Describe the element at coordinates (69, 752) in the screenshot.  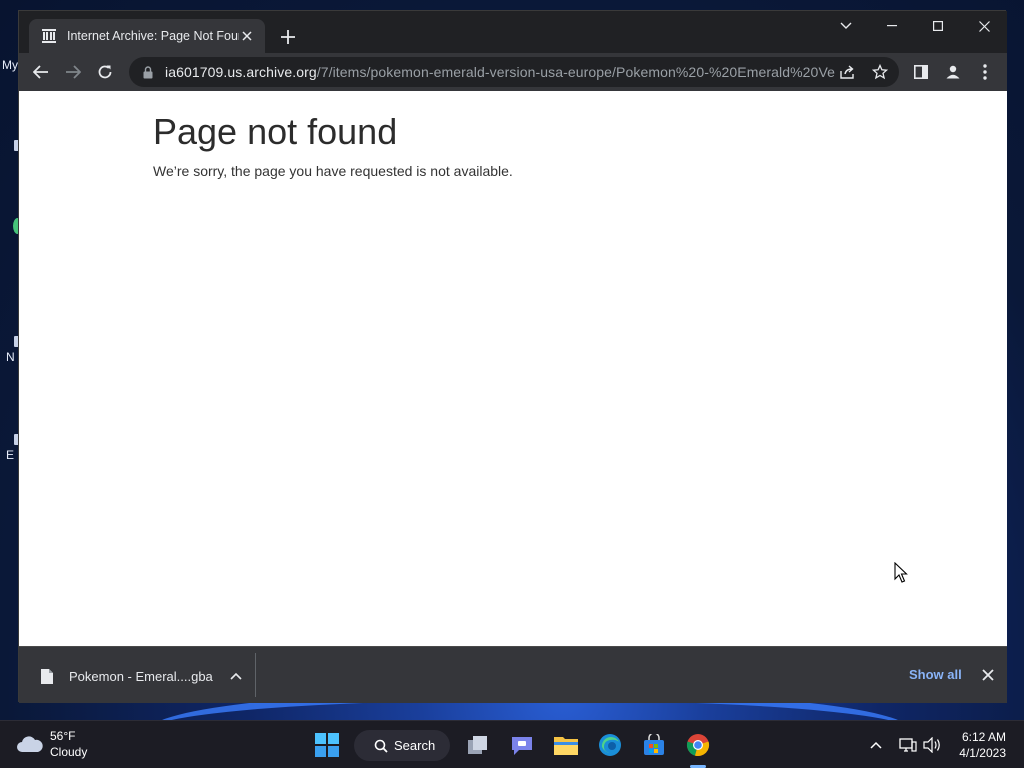
I see `weather-desc: Cloudy` at that location.